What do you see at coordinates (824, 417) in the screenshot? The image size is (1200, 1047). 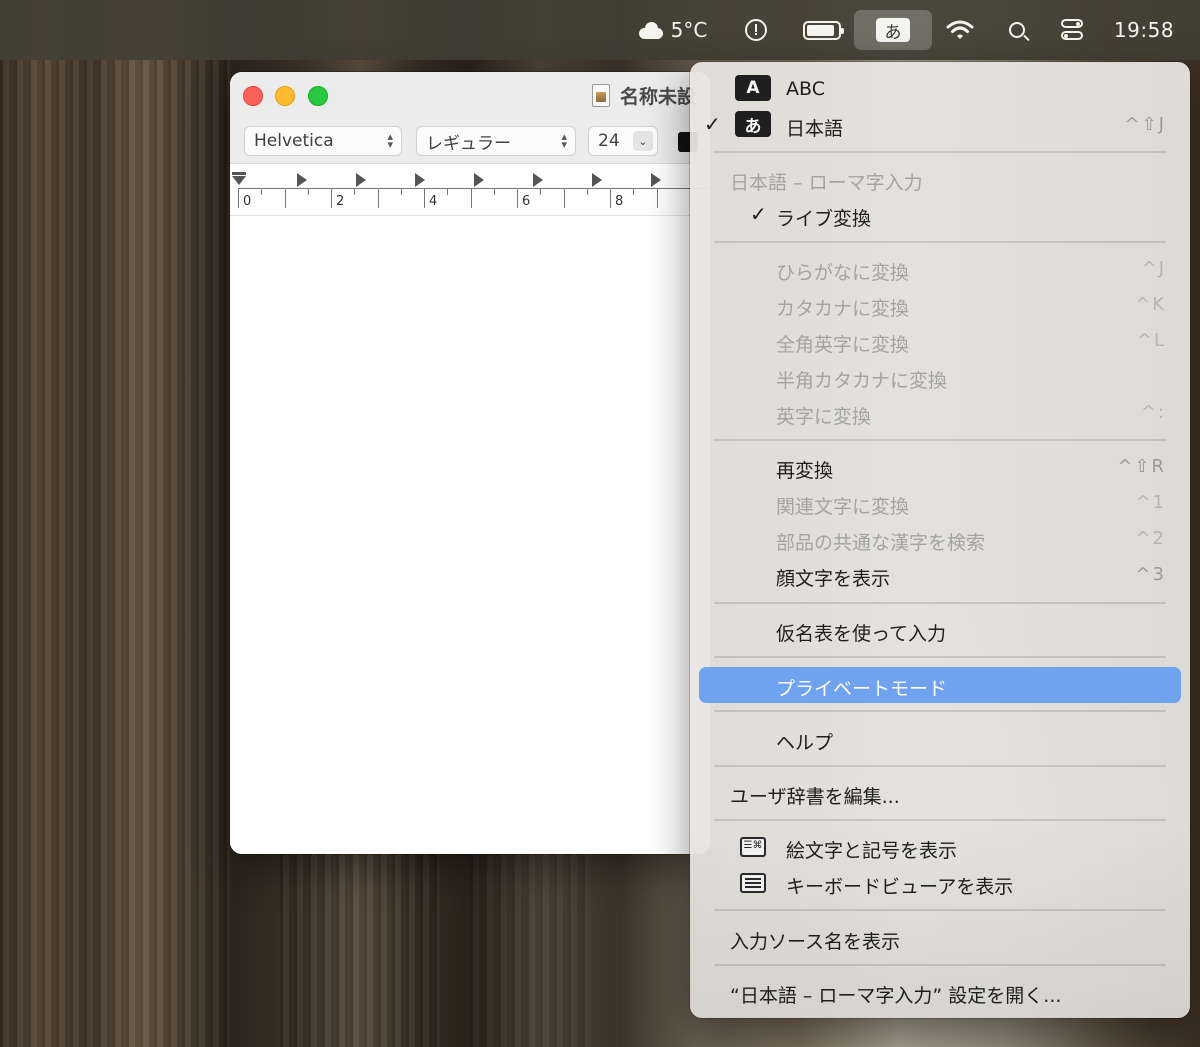 I see `menu-item-label: 英字に変換` at bounding box center [824, 417].